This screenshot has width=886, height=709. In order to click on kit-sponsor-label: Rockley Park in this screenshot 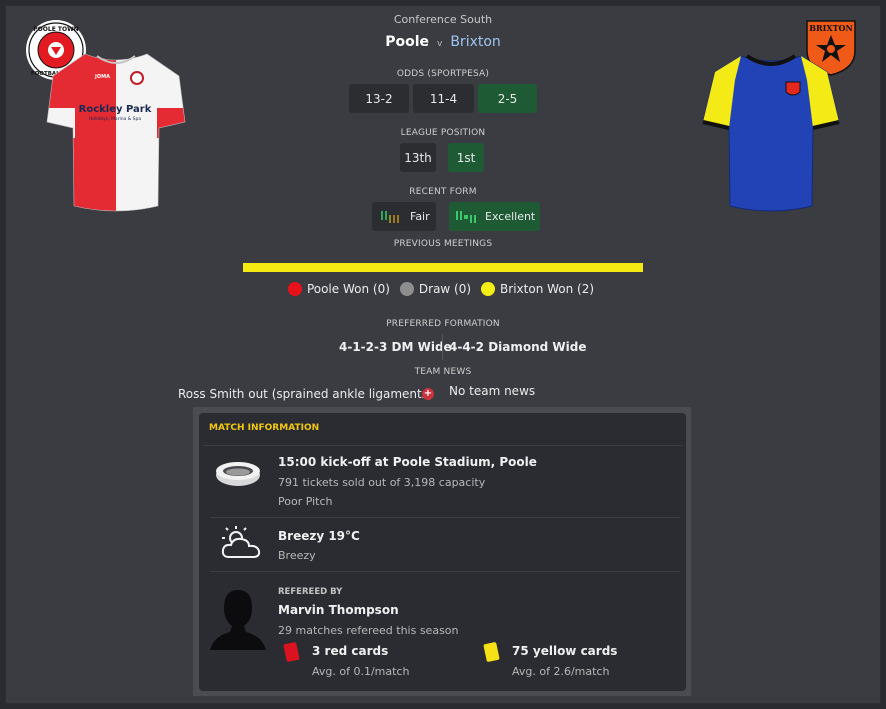, I will do `click(115, 109)`.